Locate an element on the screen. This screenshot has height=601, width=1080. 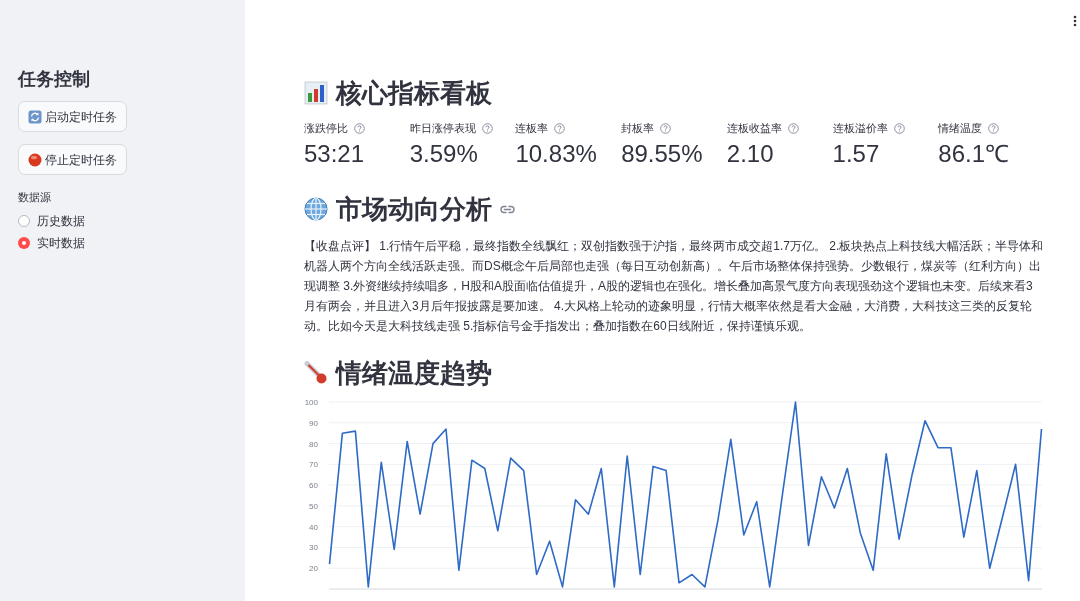
metric-label: 连板收益率 is located at coordinates (754, 128).